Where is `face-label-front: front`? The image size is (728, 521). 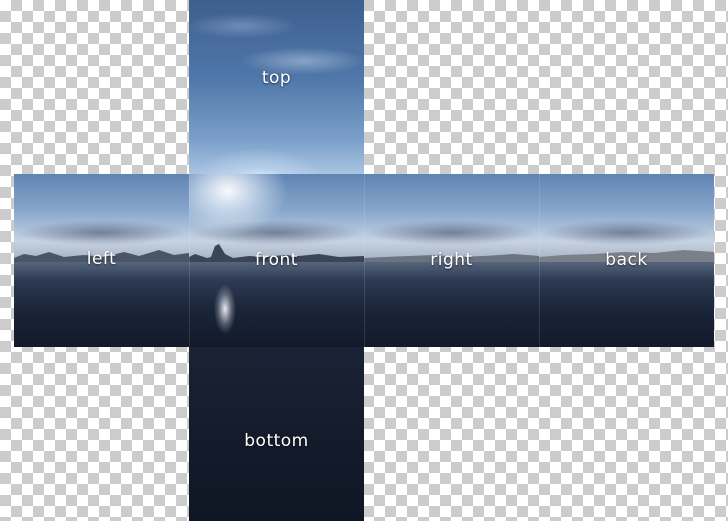
face-label-front: front is located at coordinates (276, 260).